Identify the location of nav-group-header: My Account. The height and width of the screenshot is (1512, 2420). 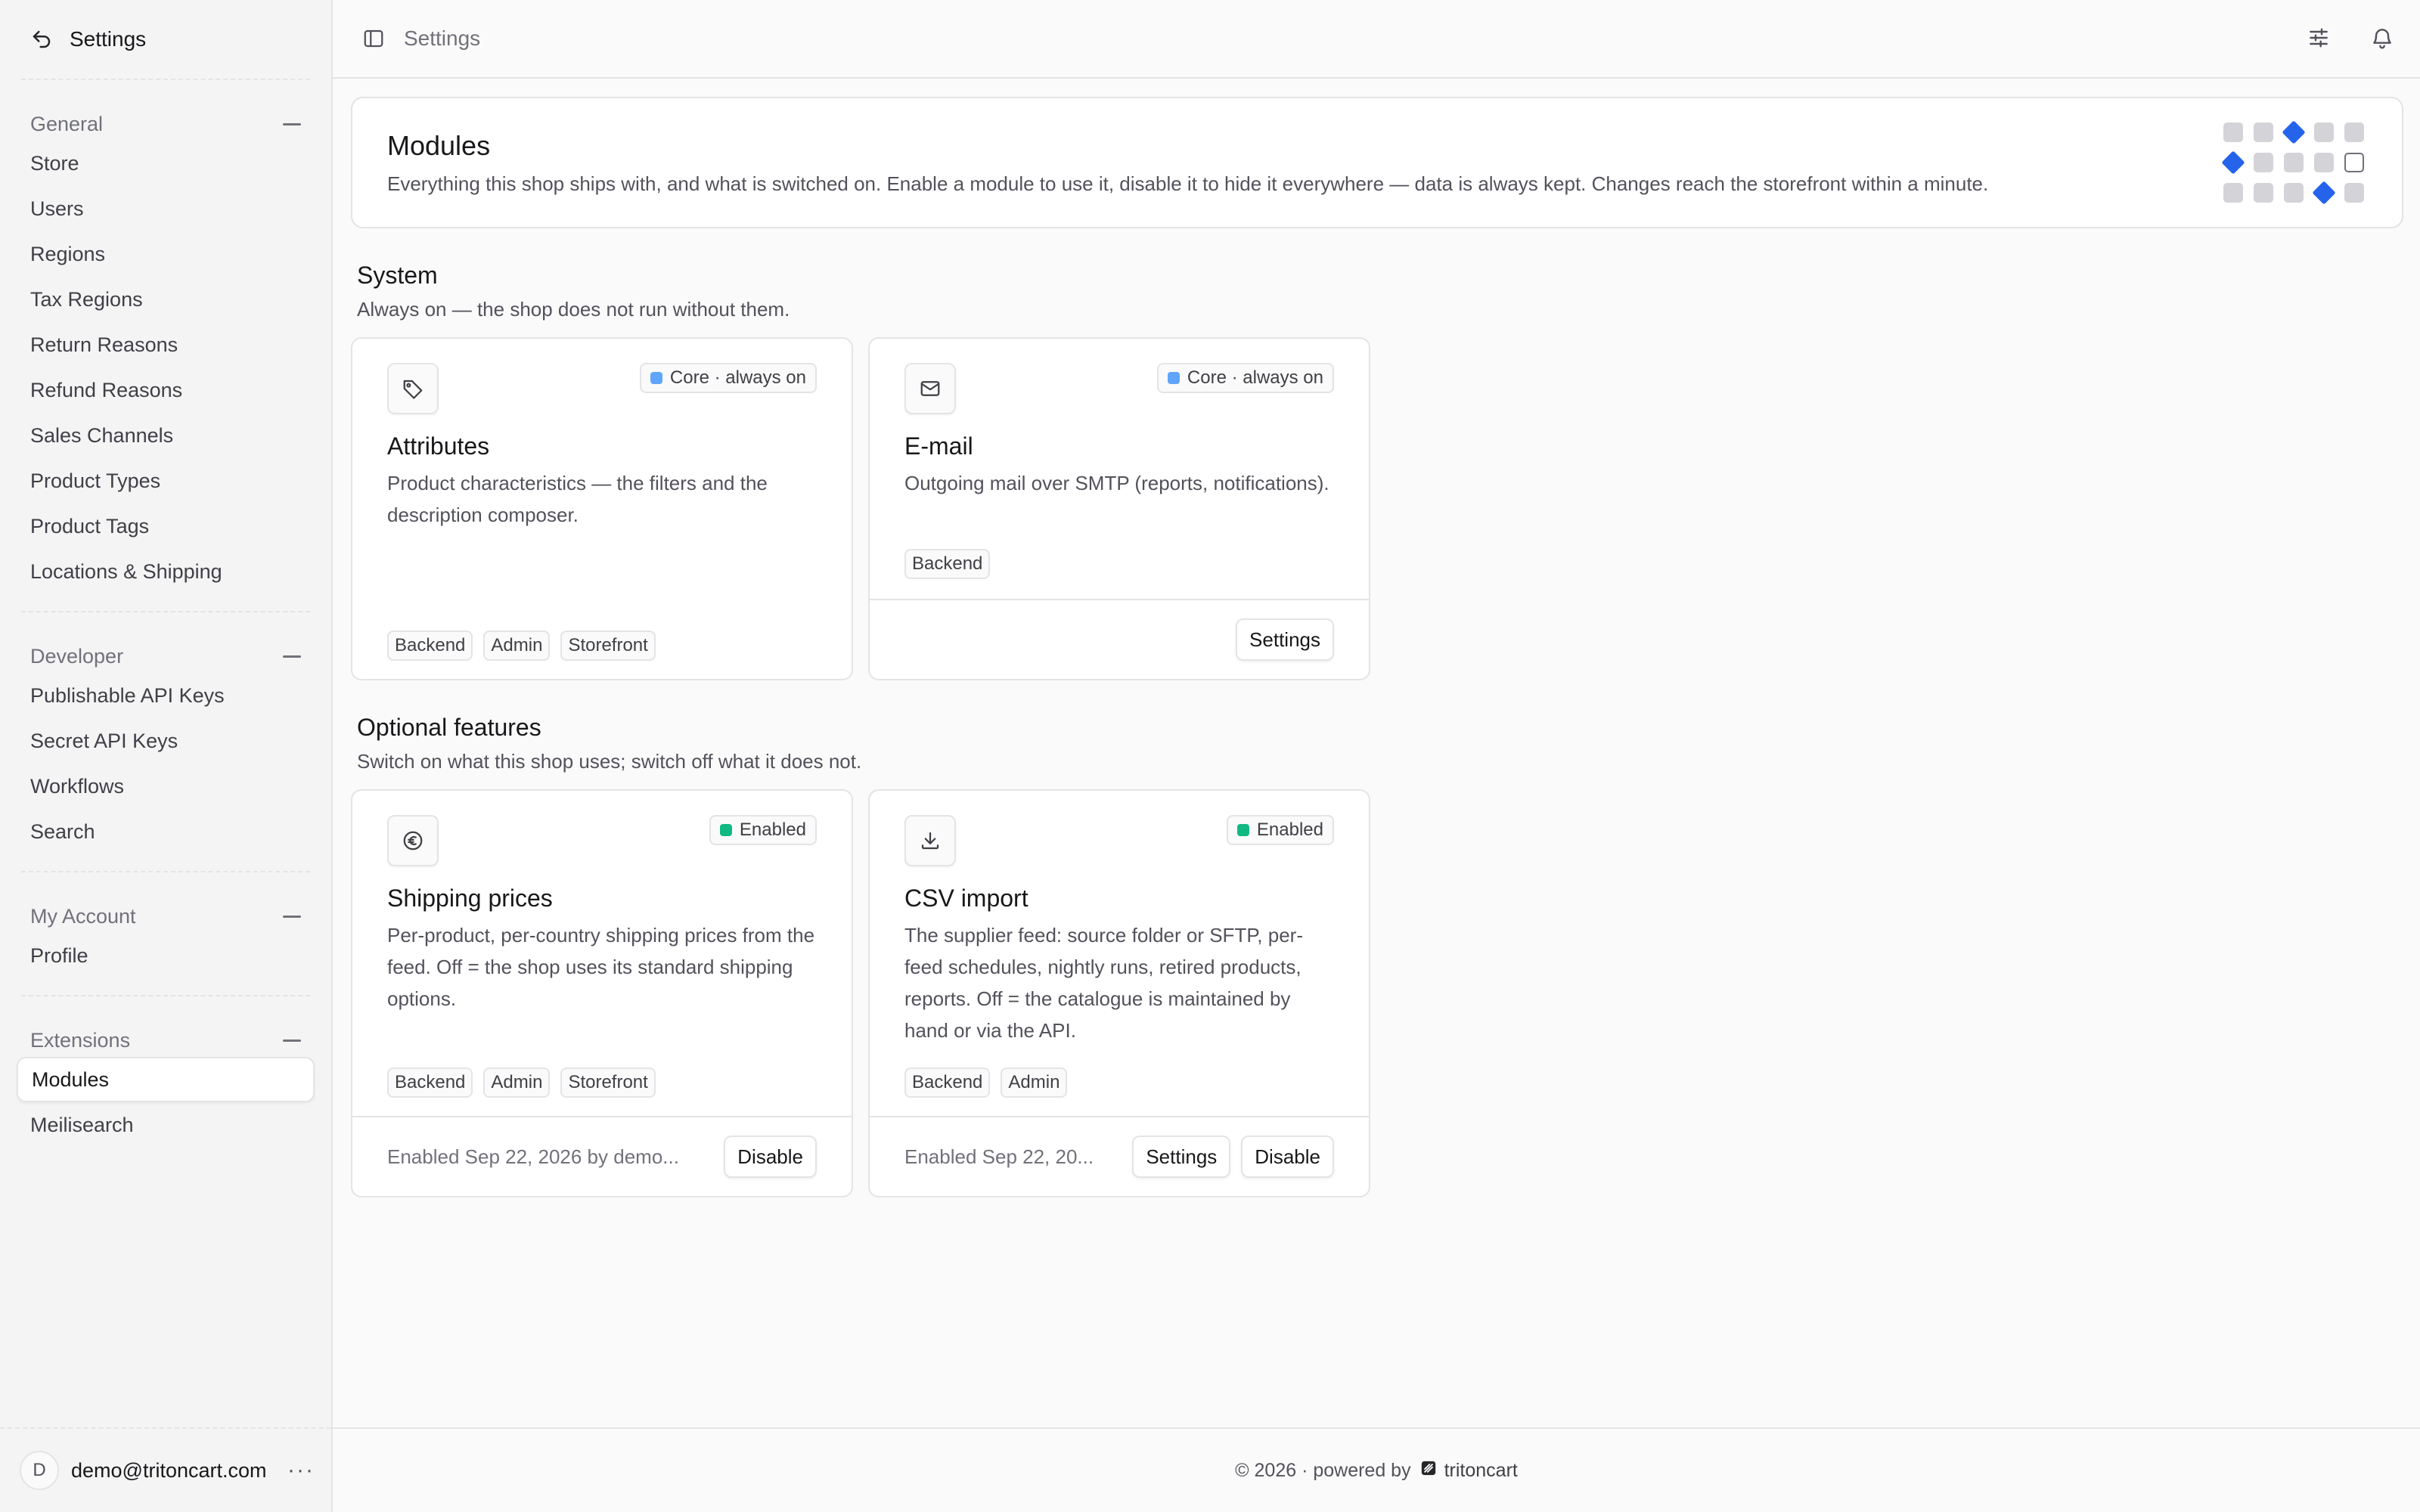
(166, 916).